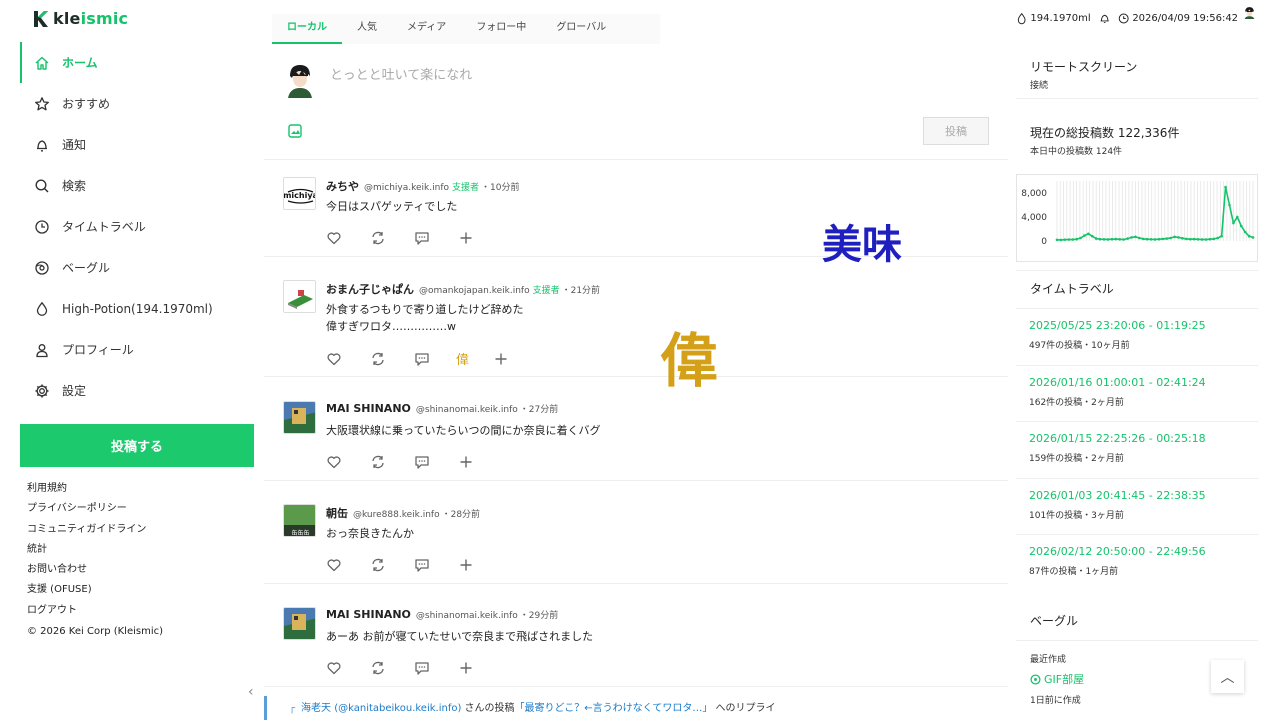  I want to click on post-time: ・29分前, so click(539, 614).